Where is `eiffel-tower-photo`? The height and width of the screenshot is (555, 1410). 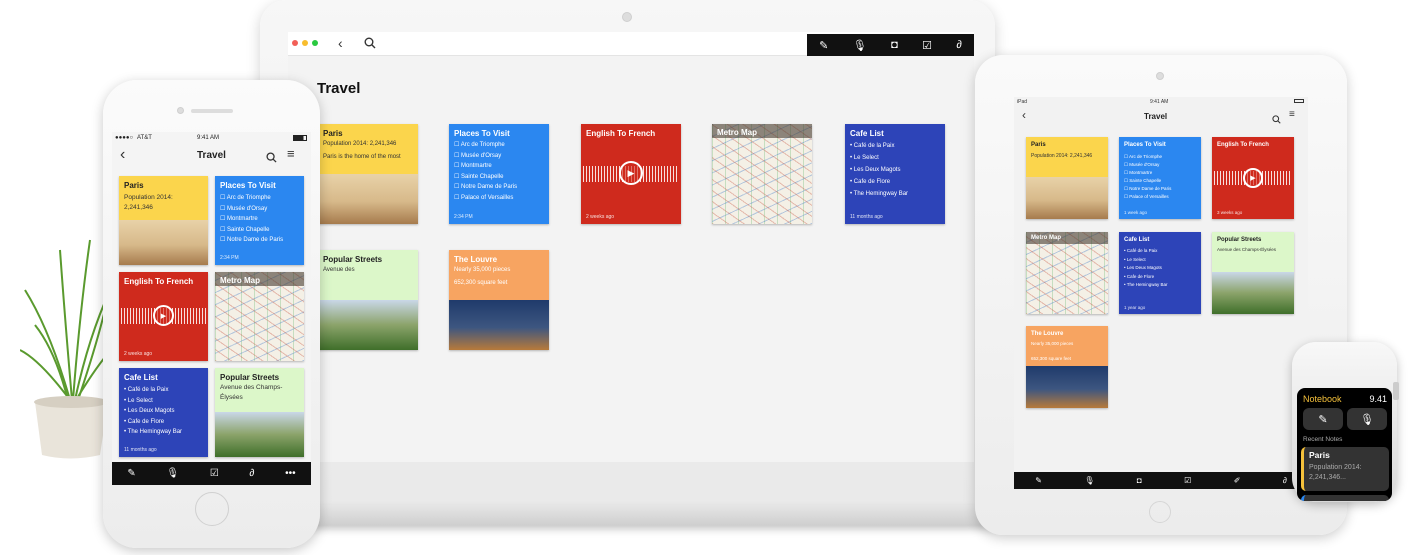 eiffel-tower-photo is located at coordinates (163, 242).